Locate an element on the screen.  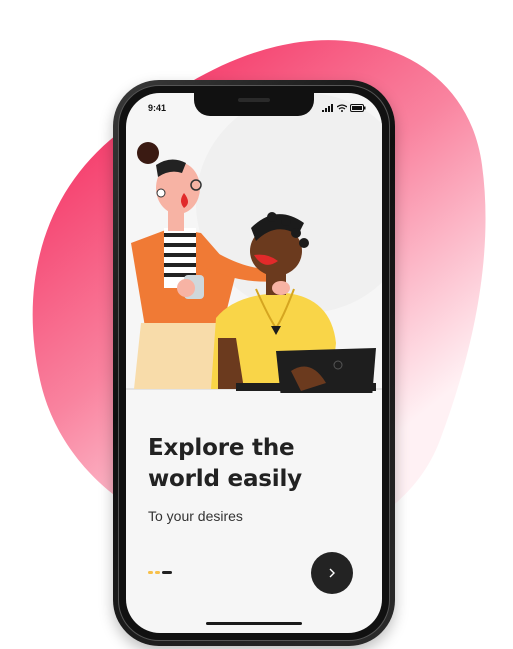
phone-notch is located at coordinates (254, 104).